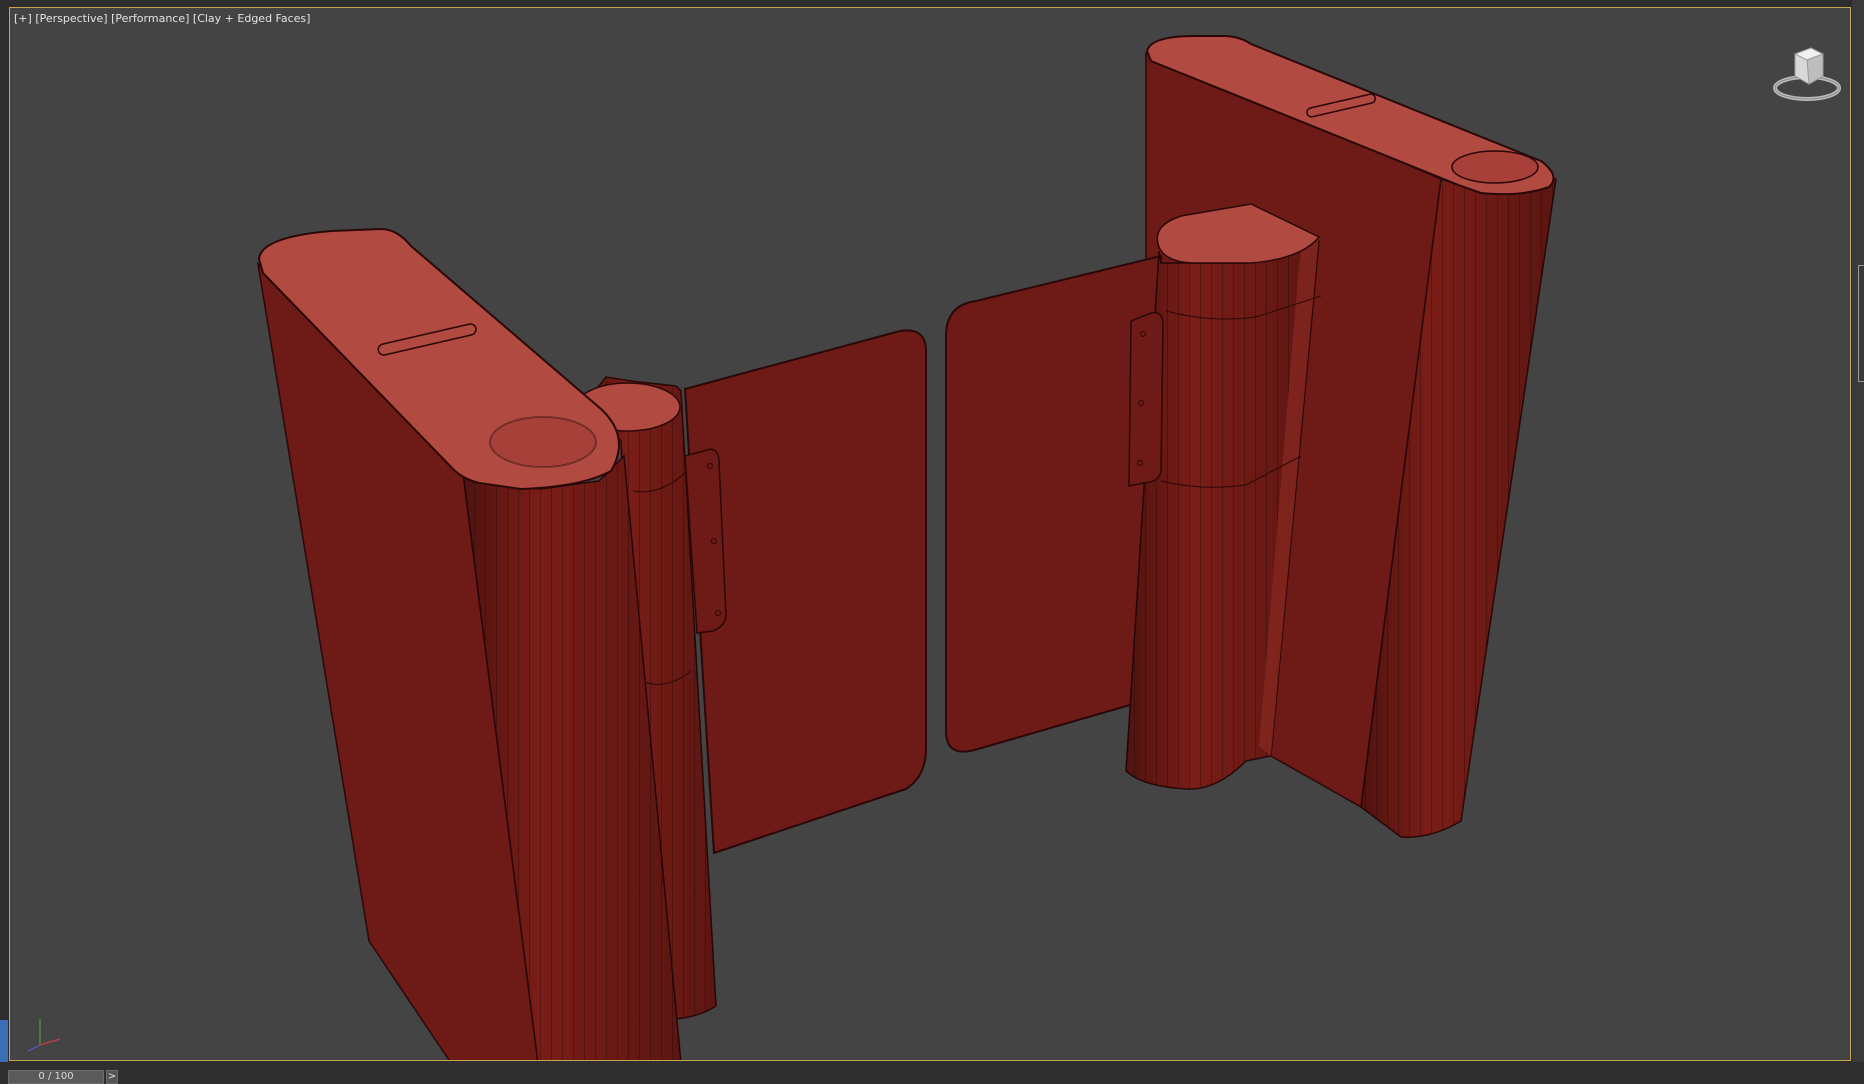  Describe the element at coordinates (932, 1073) in the screenshot. I see `timeline-bar: 0 / 100 >` at that location.